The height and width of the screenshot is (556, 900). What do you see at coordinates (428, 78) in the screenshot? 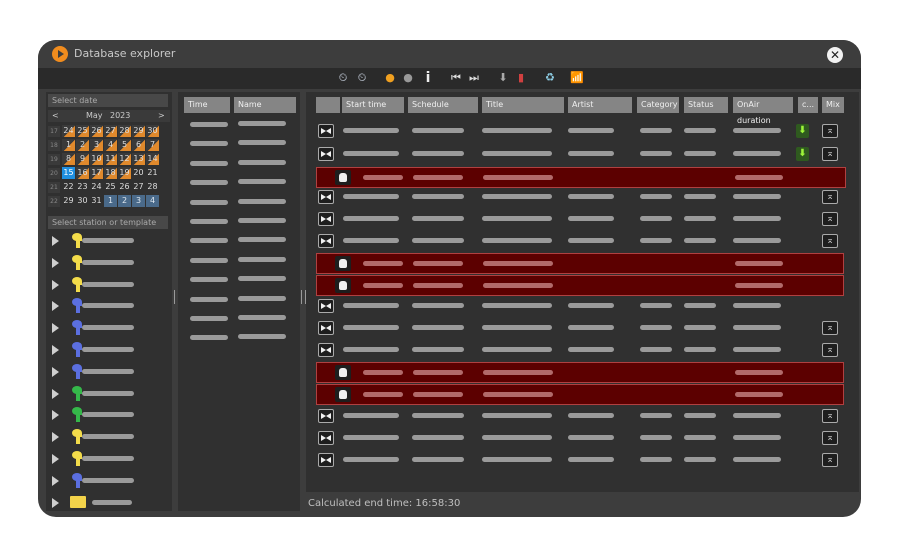
I see `info-icon: i` at bounding box center [428, 78].